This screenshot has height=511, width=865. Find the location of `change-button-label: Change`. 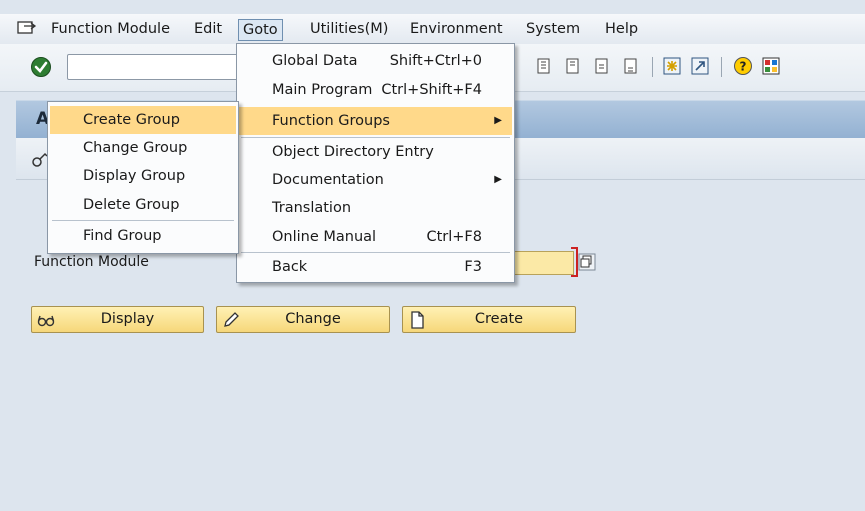

change-button-label: Change is located at coordinates (313, 319).